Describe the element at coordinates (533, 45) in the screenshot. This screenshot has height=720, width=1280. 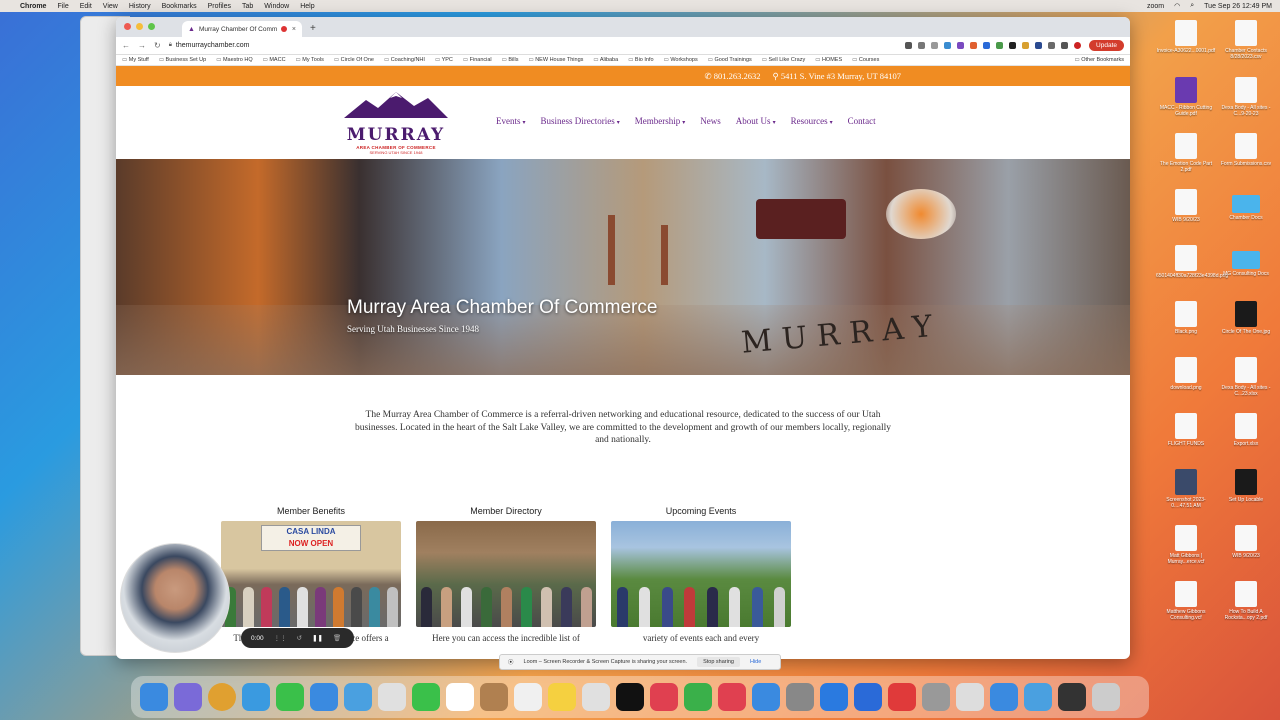
I see `url-field: 🔒︎ themurraychamber.com` at that location.